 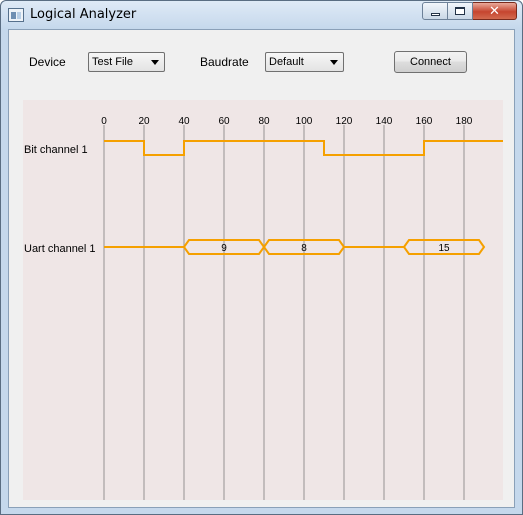 What do you see at coordinates (384, 121) in the screenshot?
I see `tick-label-140: 140` at bounding box center [384, 121].